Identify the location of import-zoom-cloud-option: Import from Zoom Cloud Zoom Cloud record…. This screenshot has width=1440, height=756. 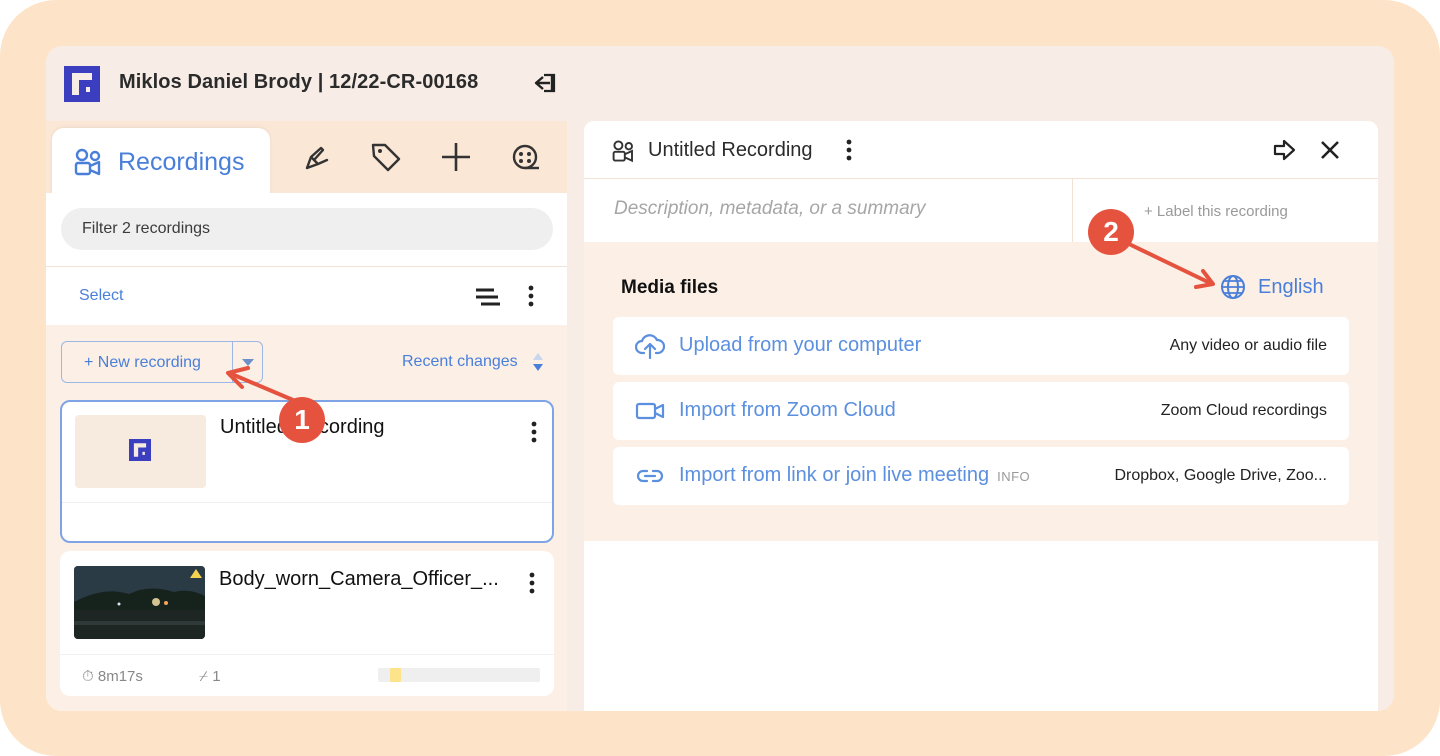
(981, 411).